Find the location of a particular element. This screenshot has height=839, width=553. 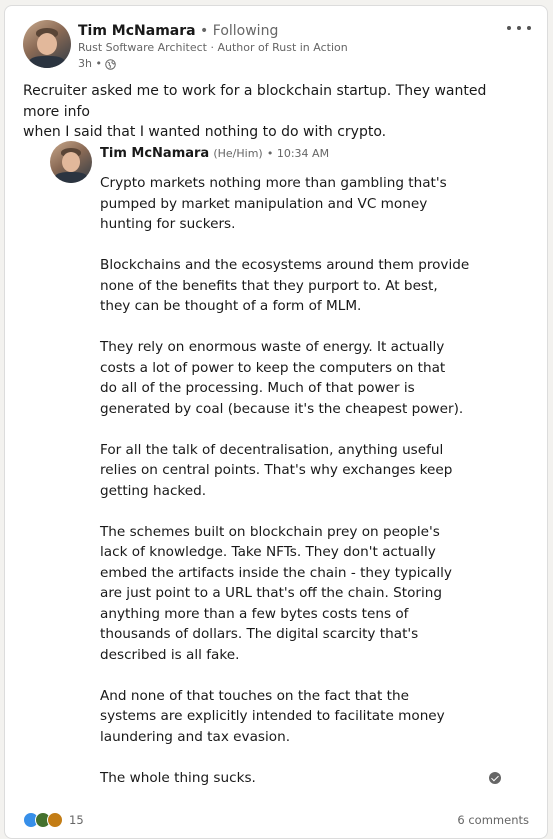

more-options-button is located at coordinates (519, 28).